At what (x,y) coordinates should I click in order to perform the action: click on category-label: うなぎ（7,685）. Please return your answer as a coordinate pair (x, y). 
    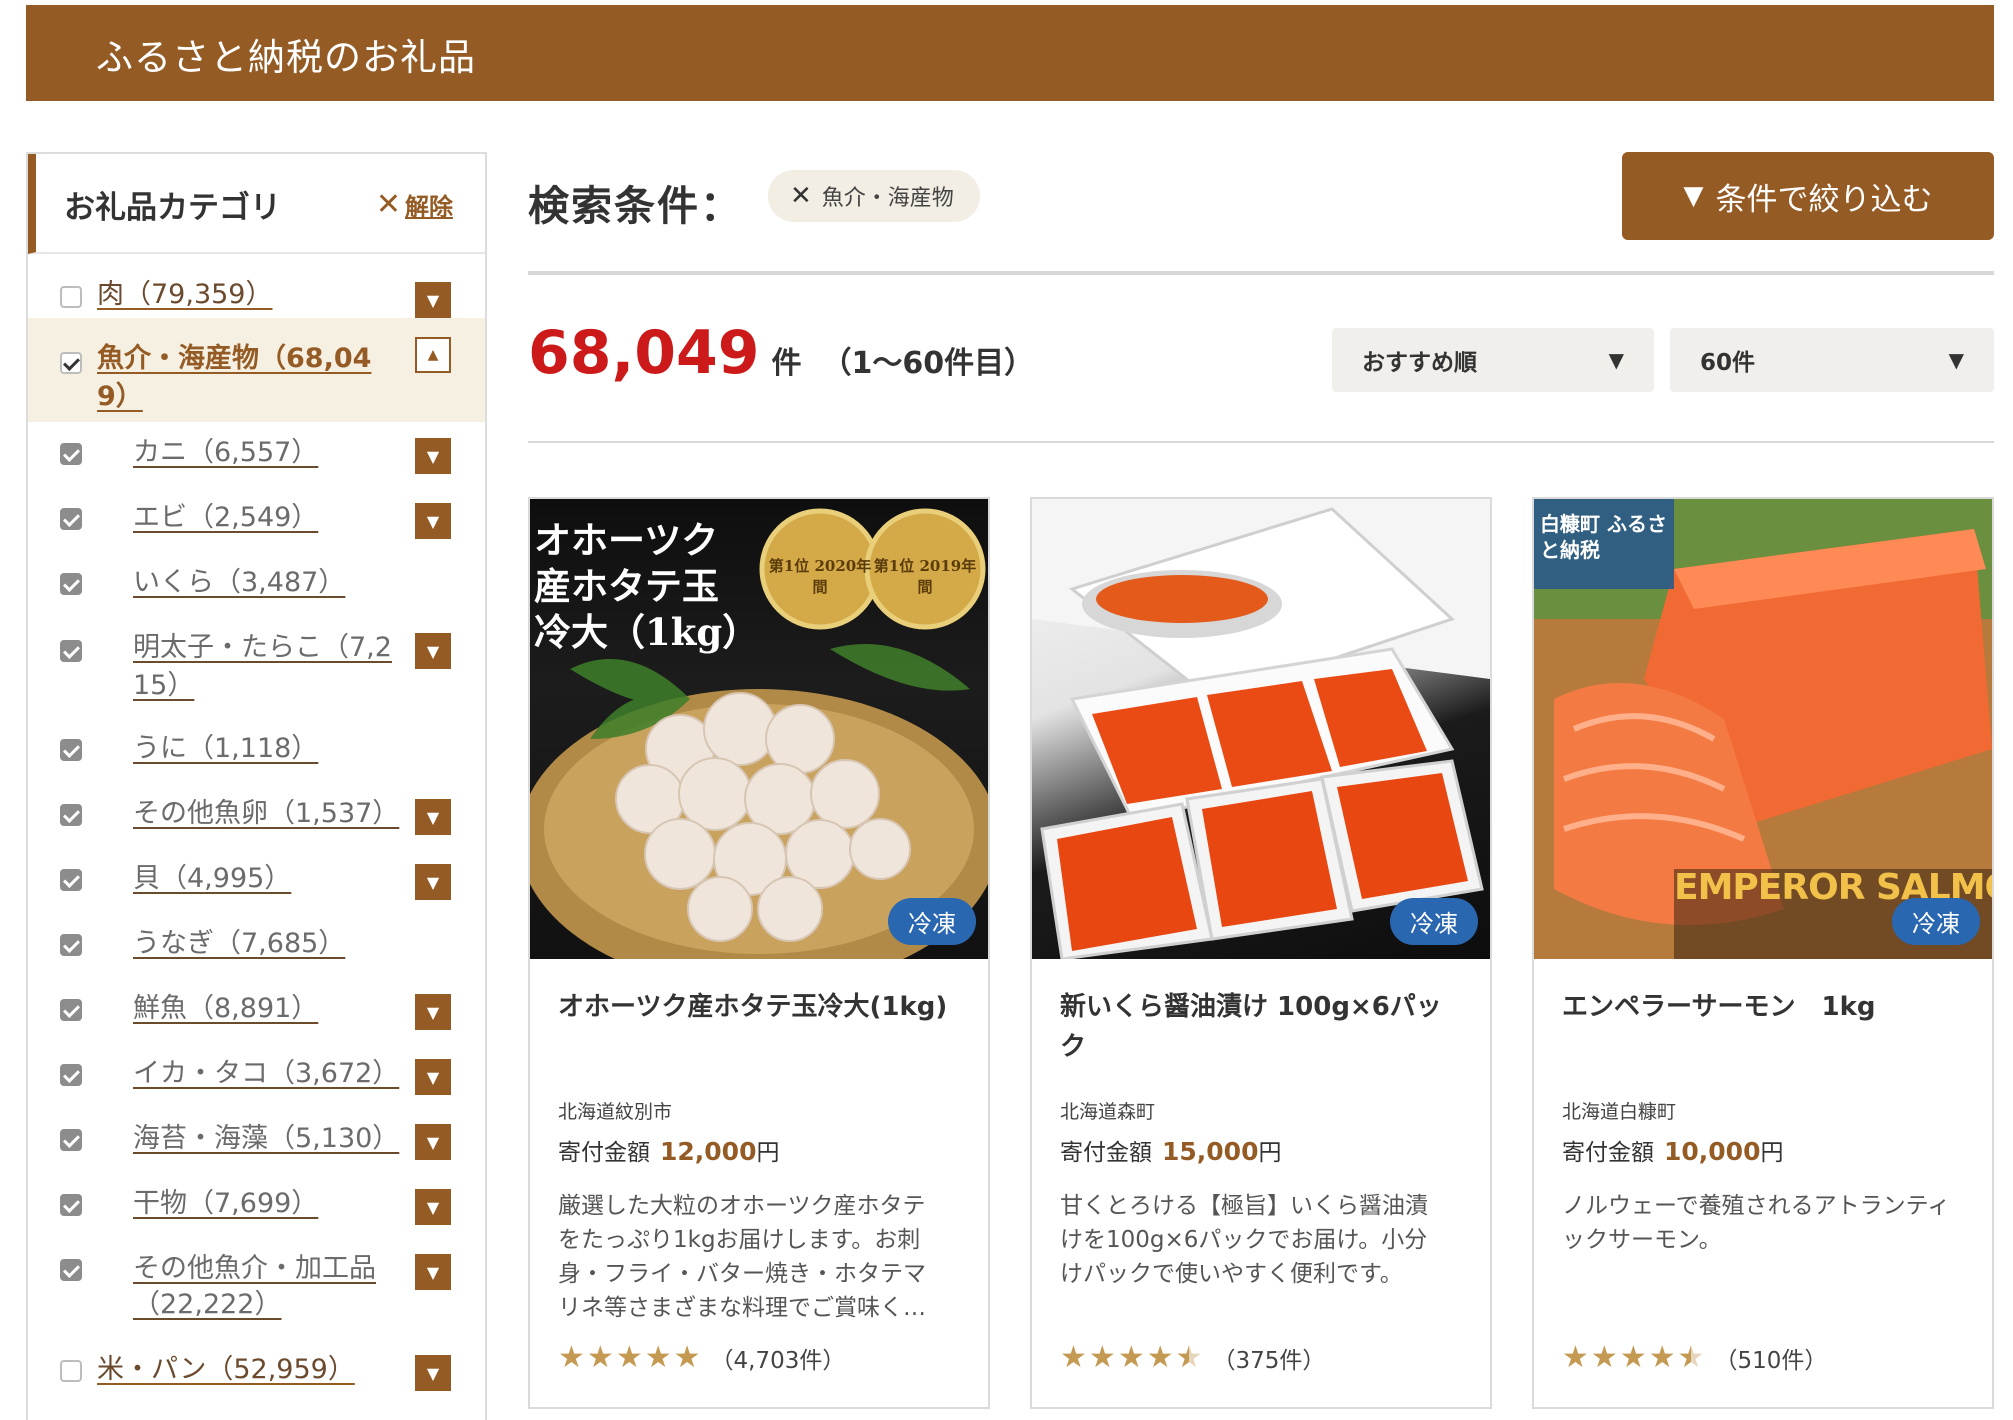
    Looking at the image, I should click on (239, 944).